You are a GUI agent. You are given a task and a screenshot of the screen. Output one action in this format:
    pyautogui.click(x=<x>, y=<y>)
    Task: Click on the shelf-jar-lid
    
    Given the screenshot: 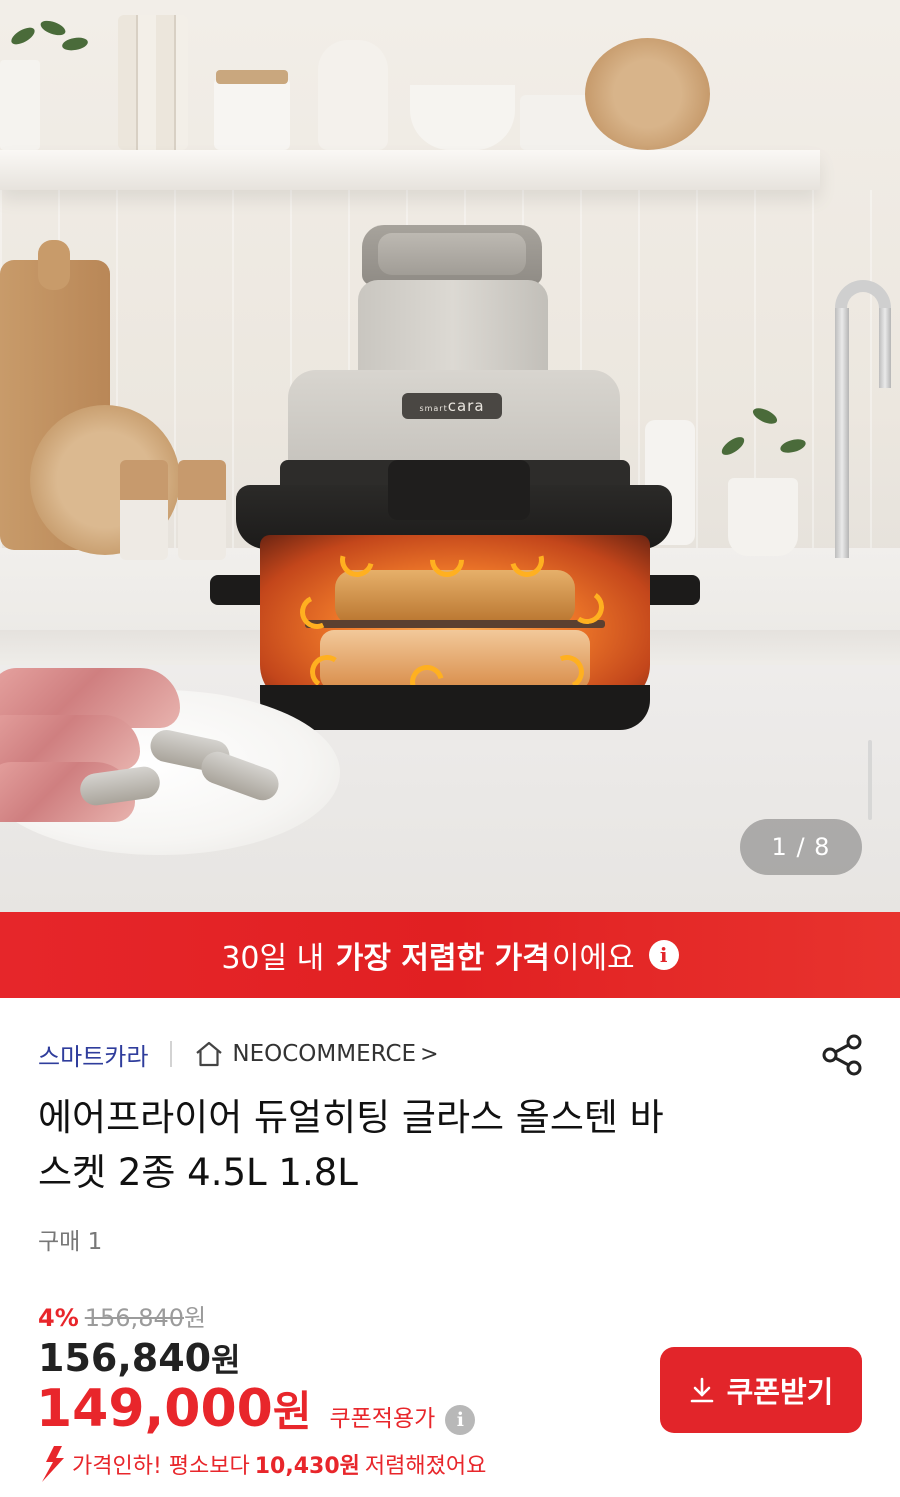 What is the action you would take?
    pyautogui.click(x=252, y=77)
    